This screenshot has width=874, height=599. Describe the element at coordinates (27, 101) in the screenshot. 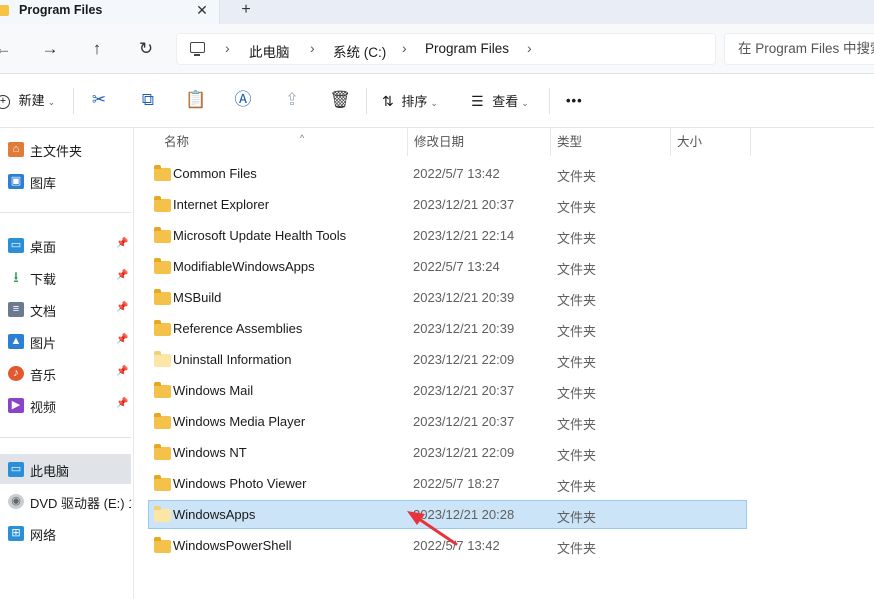

I see `new-button: + 新建 ⌄` at that location.